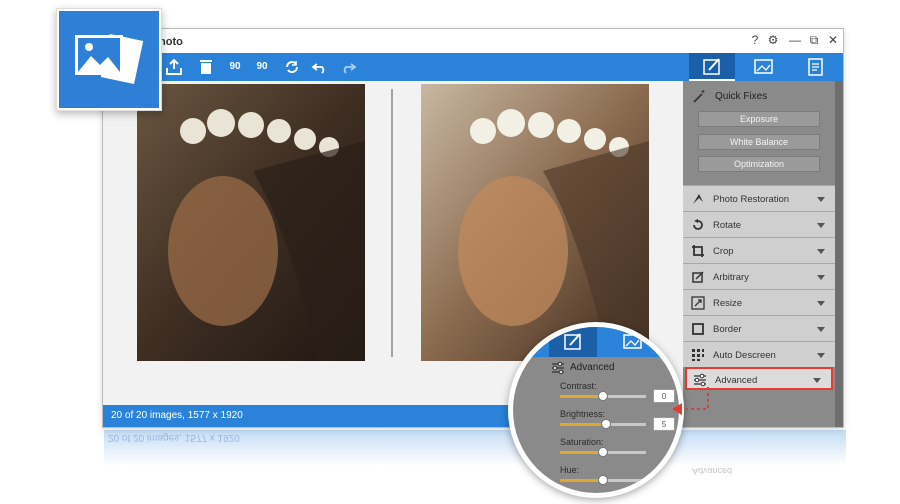  I want to click on white-balance-button: White Balance, so click(759, 142).